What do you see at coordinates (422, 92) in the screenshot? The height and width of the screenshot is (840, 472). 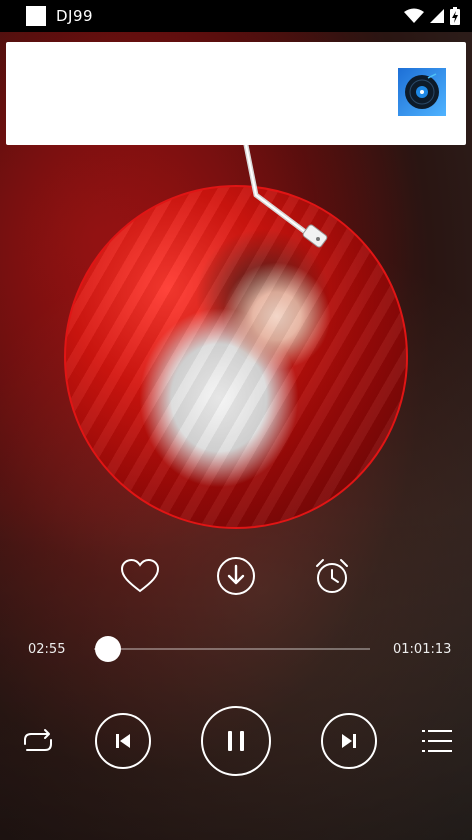 I see `dj-disc-logo-icon` at bounding box center [422, 92].